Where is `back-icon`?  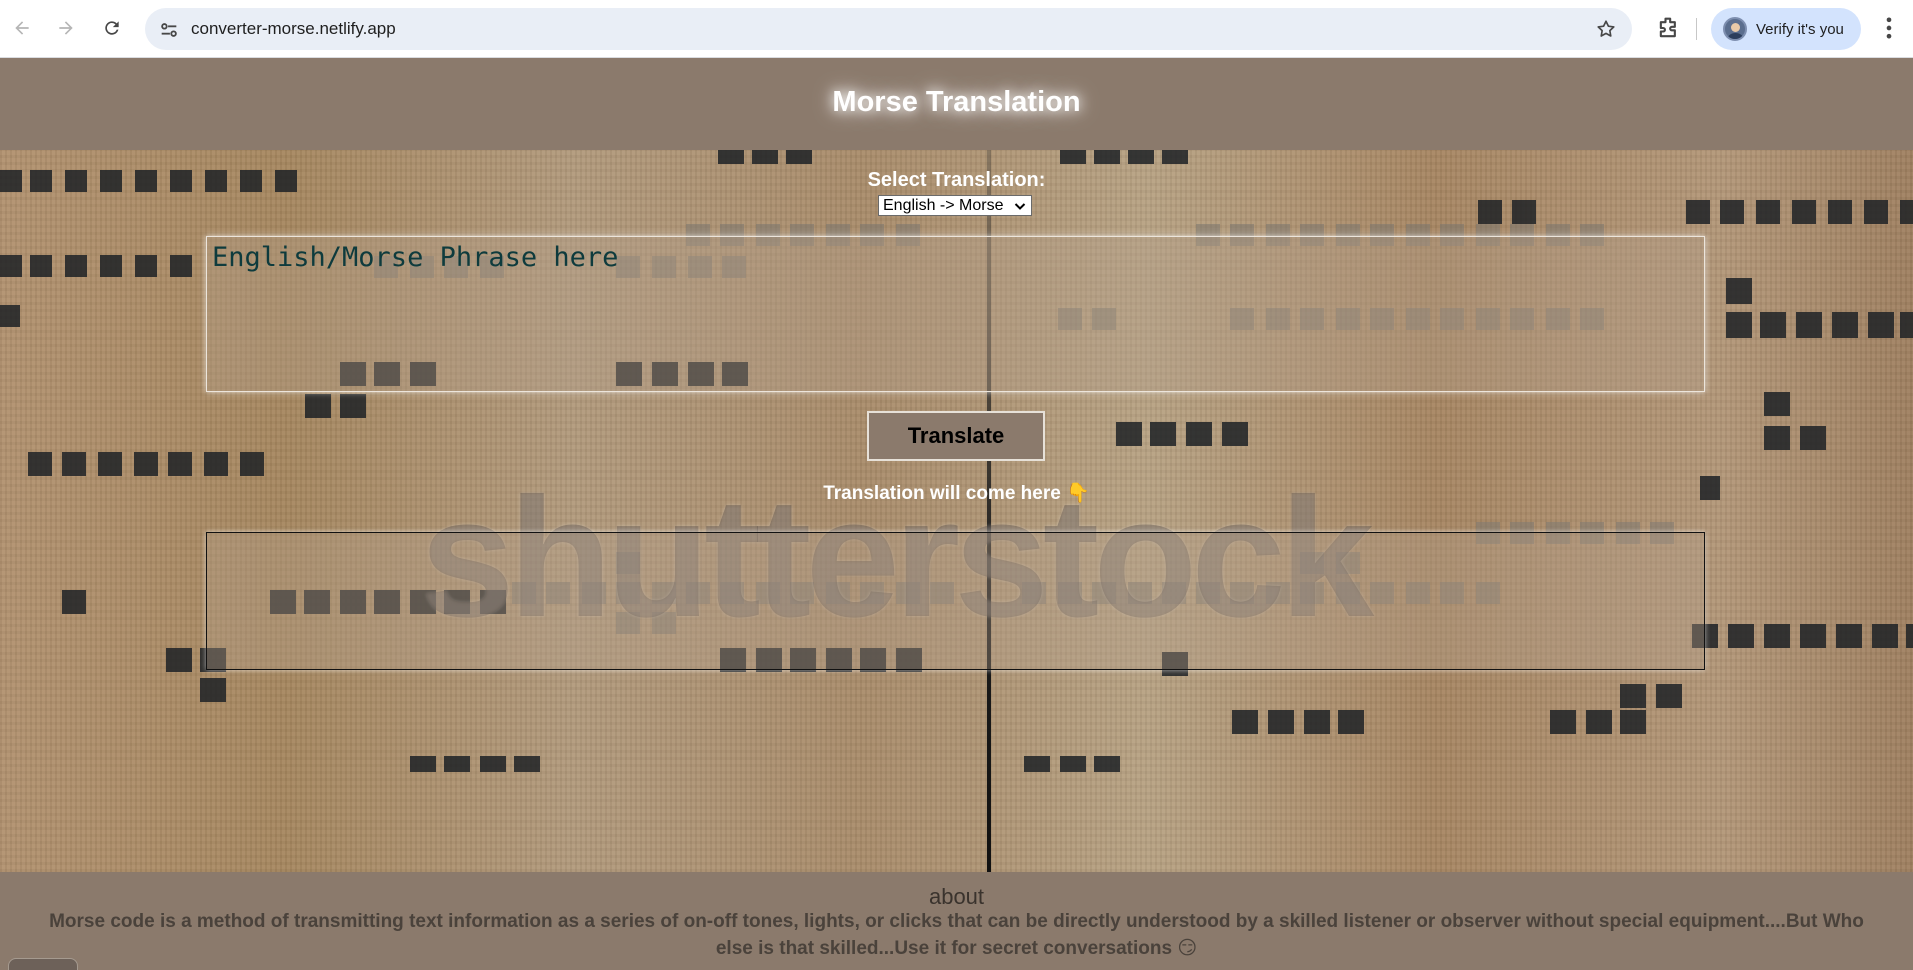
back-icon is located at coordinates (22, 28).